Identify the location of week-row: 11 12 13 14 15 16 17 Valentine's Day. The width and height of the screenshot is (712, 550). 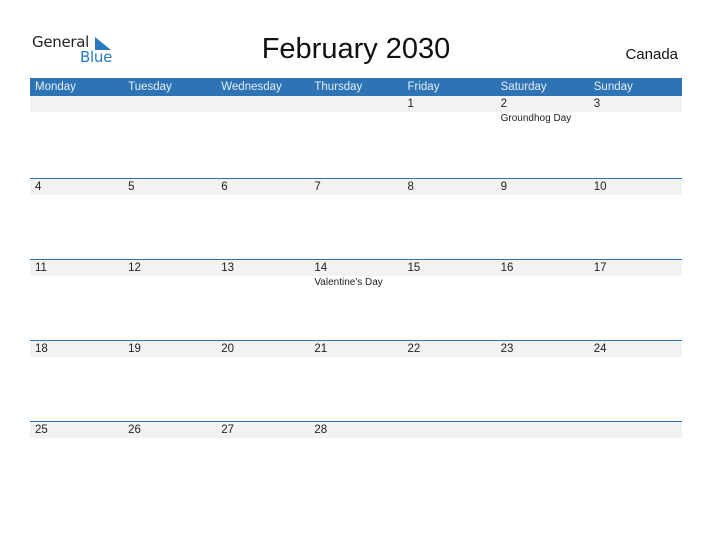
(356, 299).